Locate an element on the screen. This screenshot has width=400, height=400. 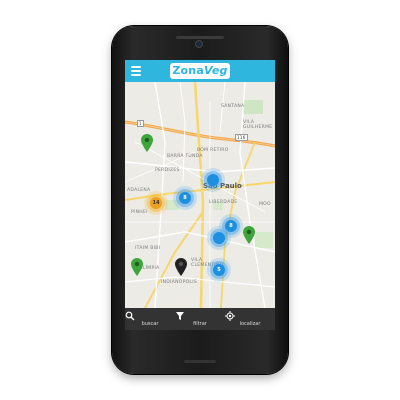
logo-text-veg: Veg is located at coordinates (215, 70).